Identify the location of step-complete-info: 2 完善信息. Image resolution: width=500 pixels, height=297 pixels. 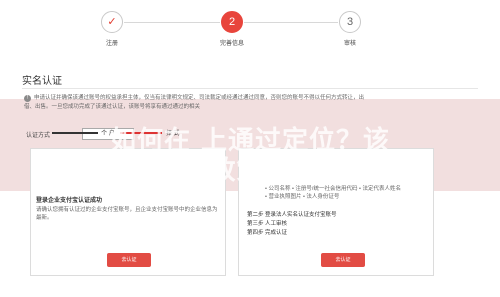
(232, 29).